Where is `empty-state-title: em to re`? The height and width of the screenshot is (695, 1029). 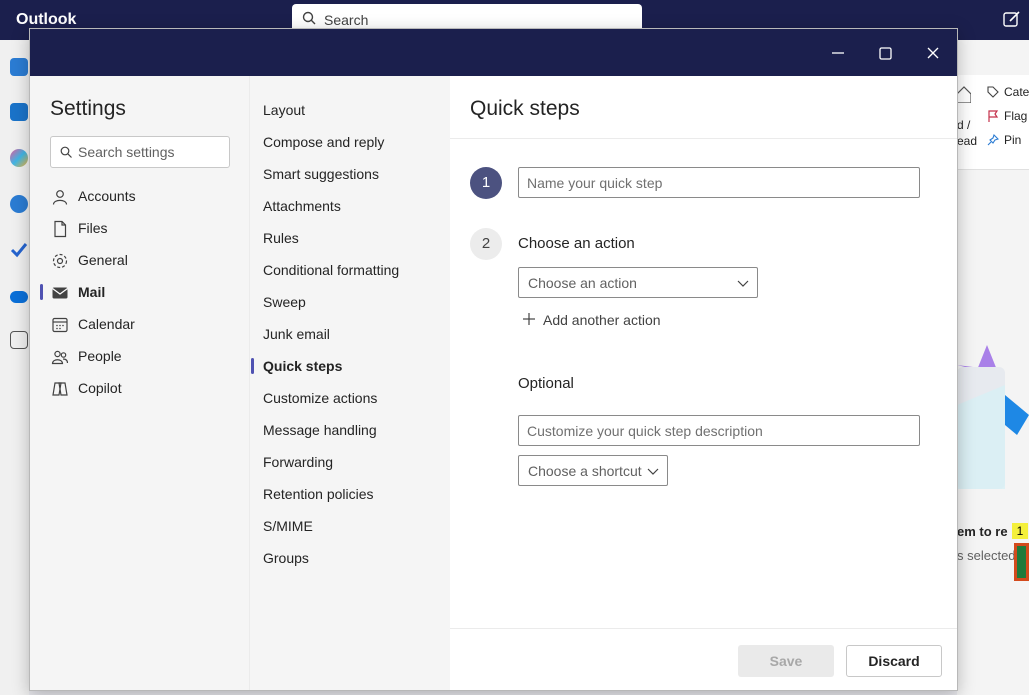
empty-state-title: em to re is located at coordinates (982, 531).